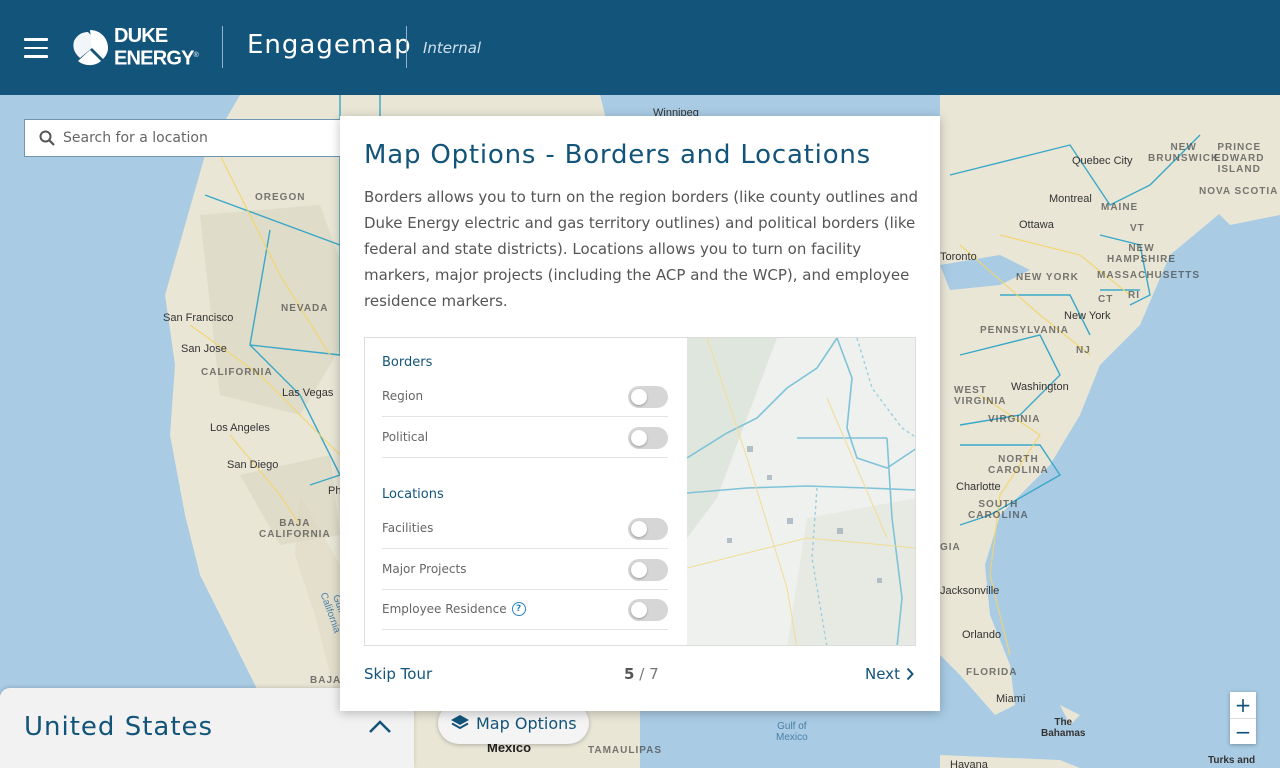 Image resolution: width=1280 pixels, height=768 pixels. Describe the element at coordinates (792, 732) in the screenshot. I see `map-water-label: Gulf of Mexico` at that location.